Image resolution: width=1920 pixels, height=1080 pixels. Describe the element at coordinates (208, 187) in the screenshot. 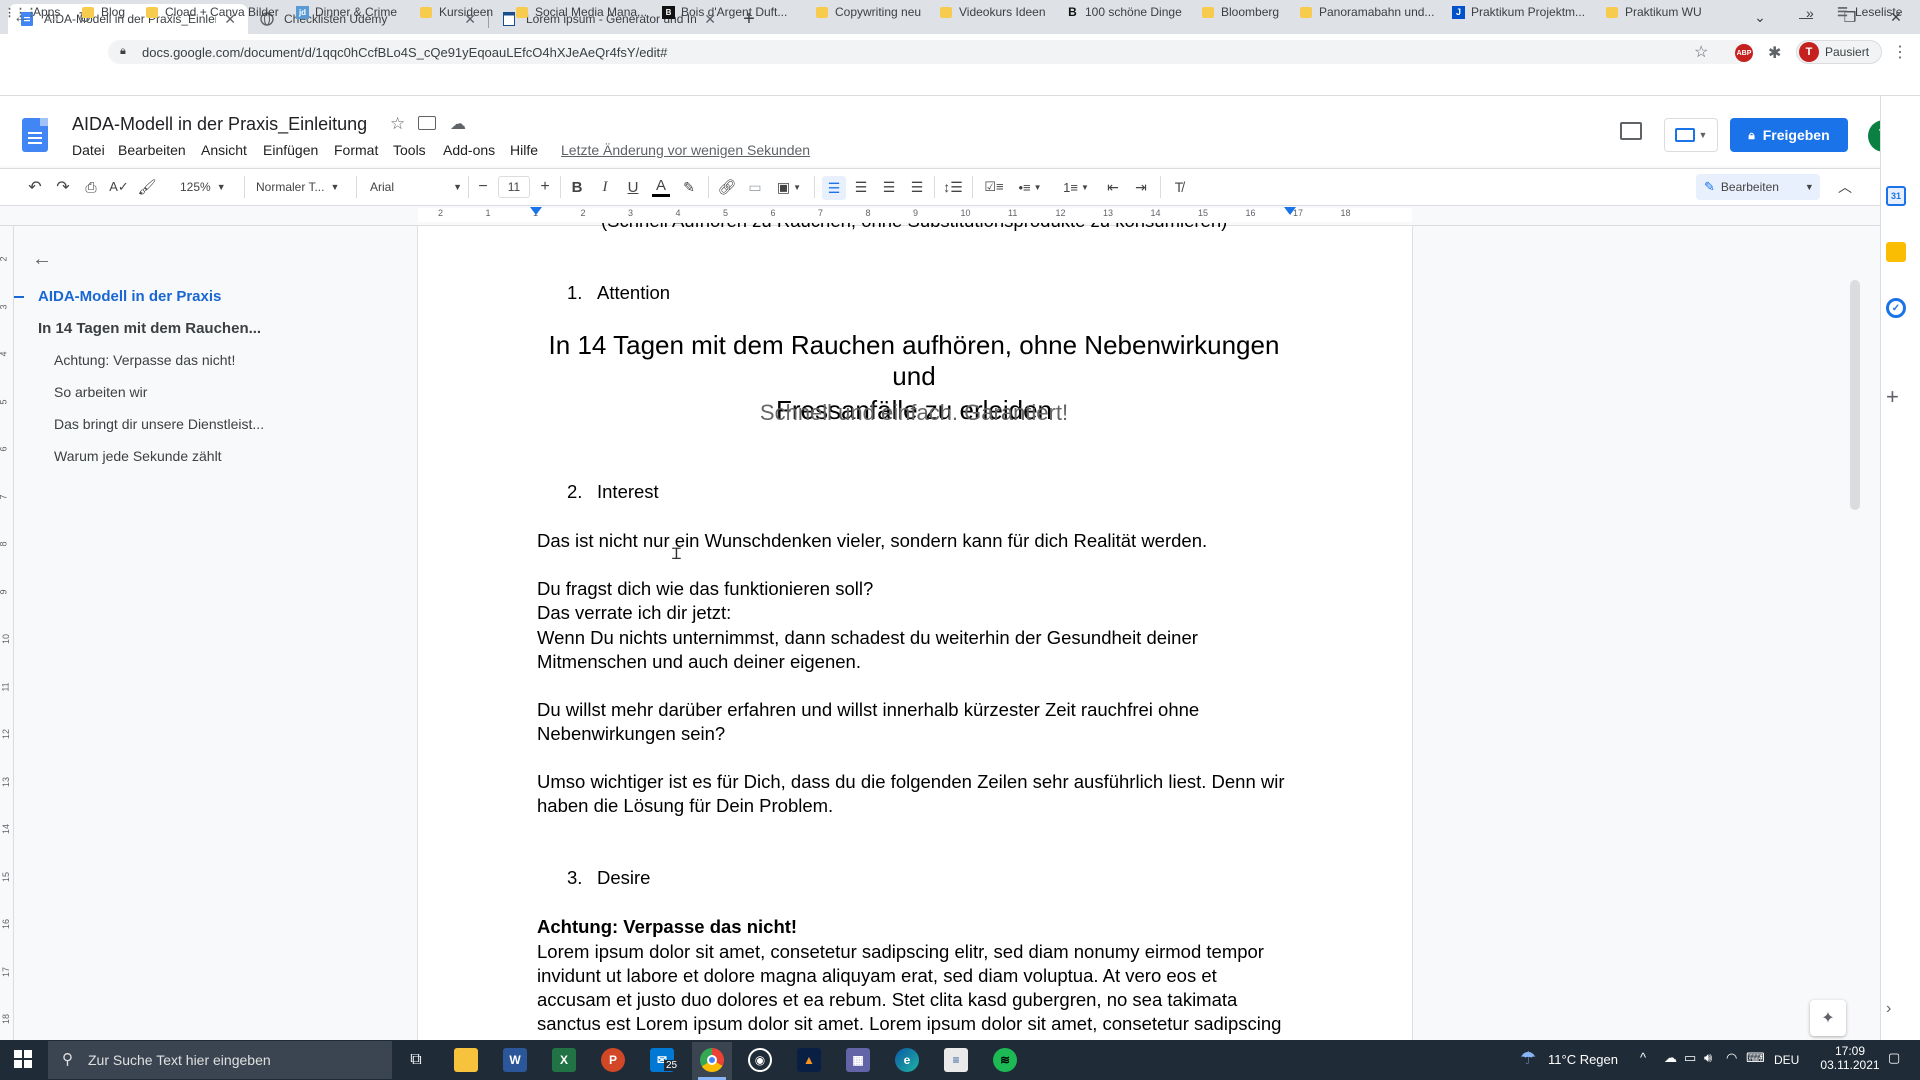

I see `zoom-select: 125% ▼` at that location.